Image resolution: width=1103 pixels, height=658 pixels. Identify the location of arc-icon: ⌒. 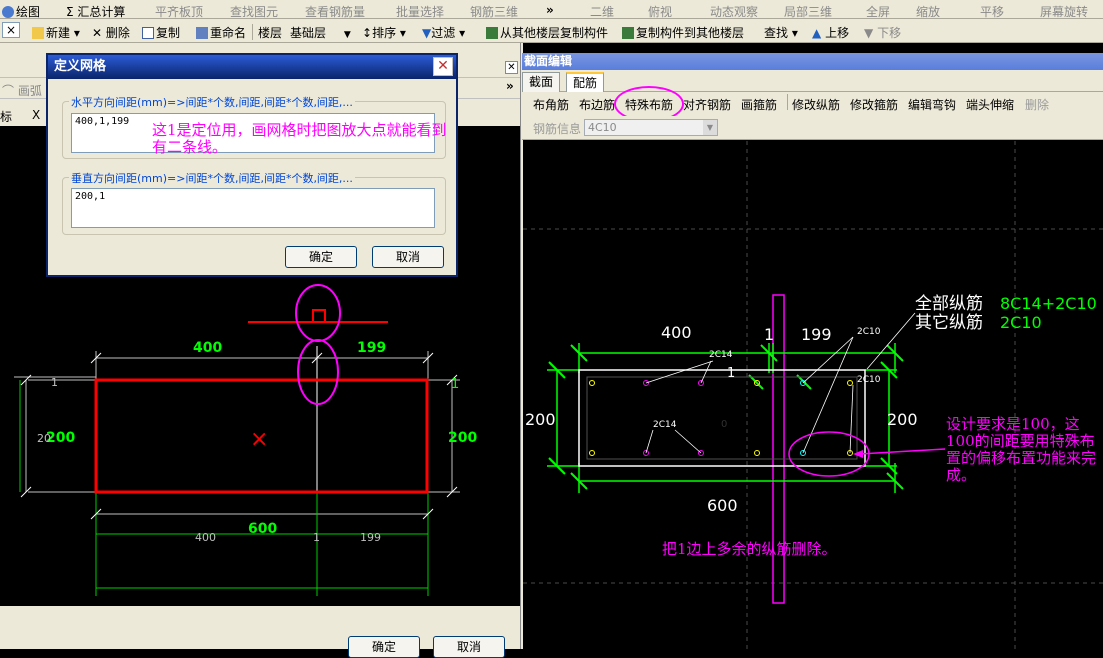
(8, 91).